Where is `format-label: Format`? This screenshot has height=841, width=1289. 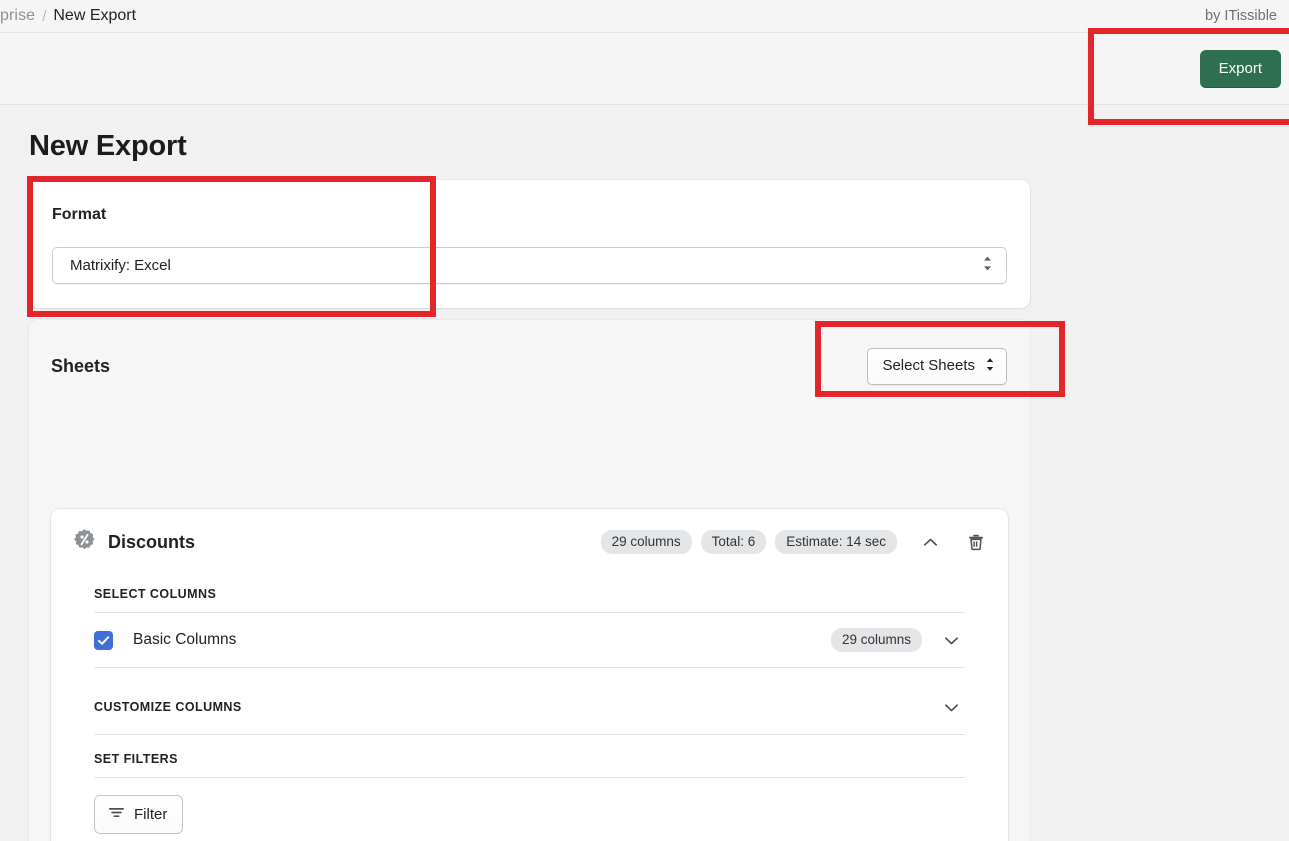
format-label: Format is located at coordinates (79, 214).